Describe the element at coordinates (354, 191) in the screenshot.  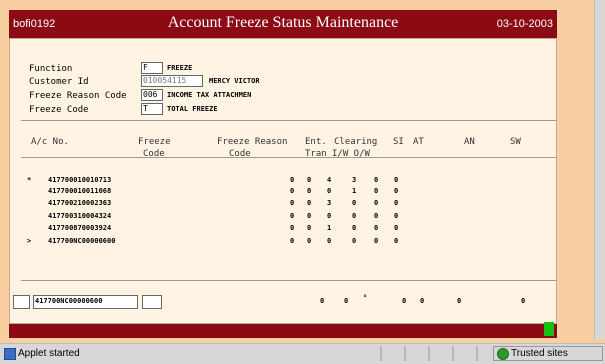
I see `clearing-ow: 1` at that location.